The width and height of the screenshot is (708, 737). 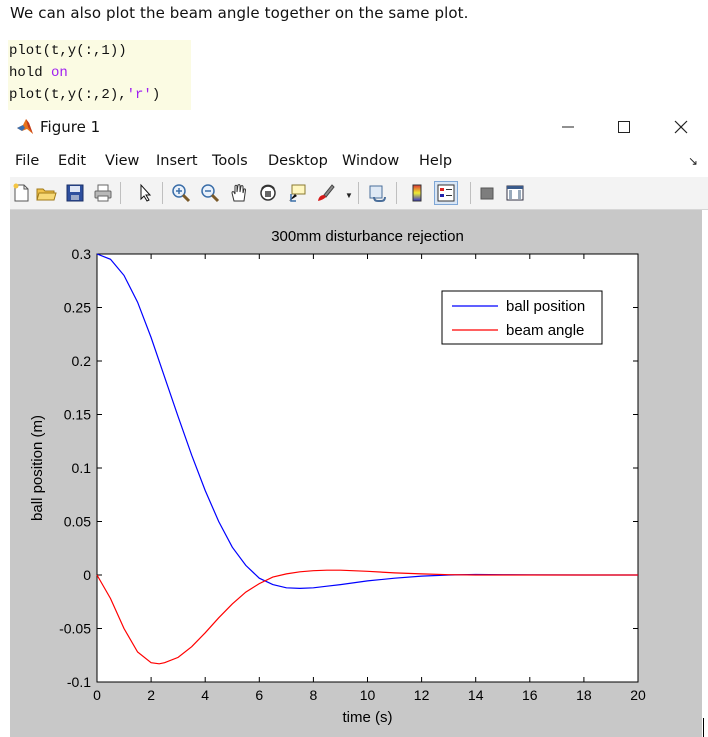 What do you see at coordinates (487, 193) in the screenshot?
I see `hide-plot-tools-icon` at bounding box center [487, 193].